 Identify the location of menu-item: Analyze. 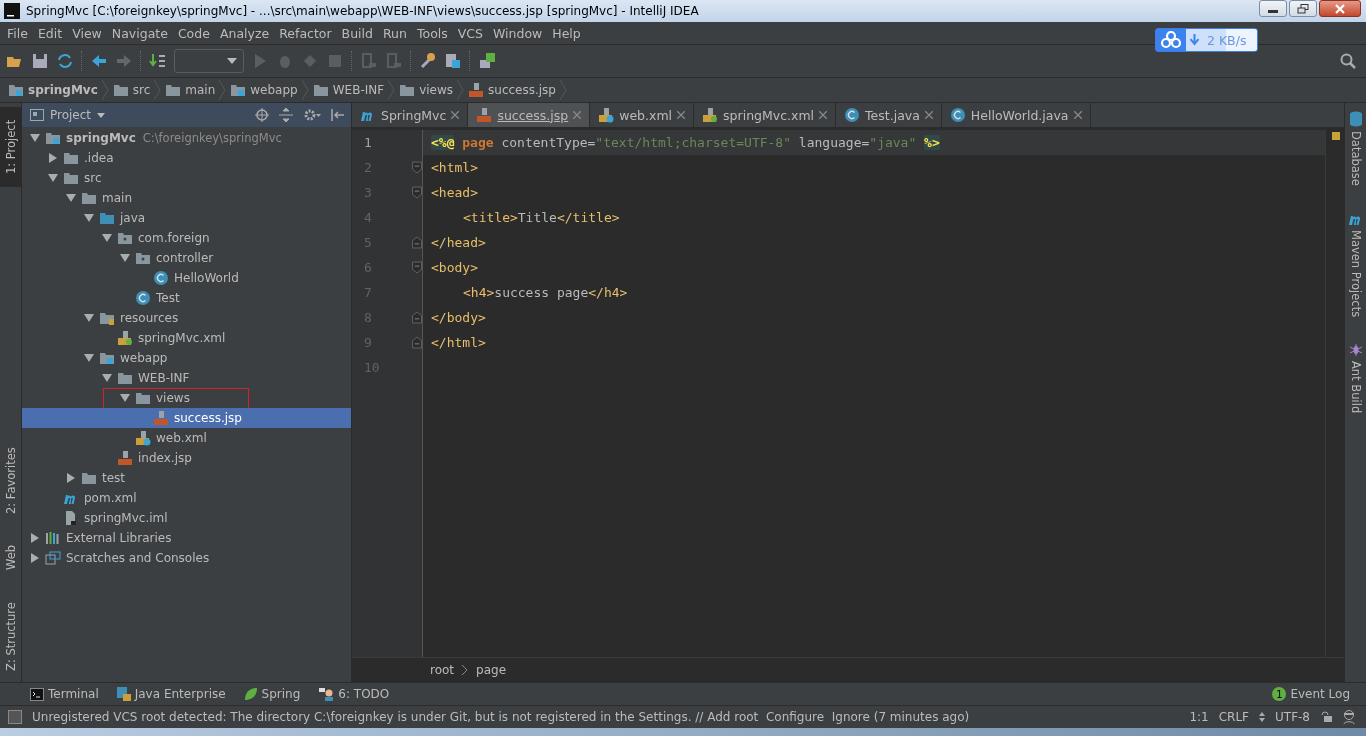
(244, 33).